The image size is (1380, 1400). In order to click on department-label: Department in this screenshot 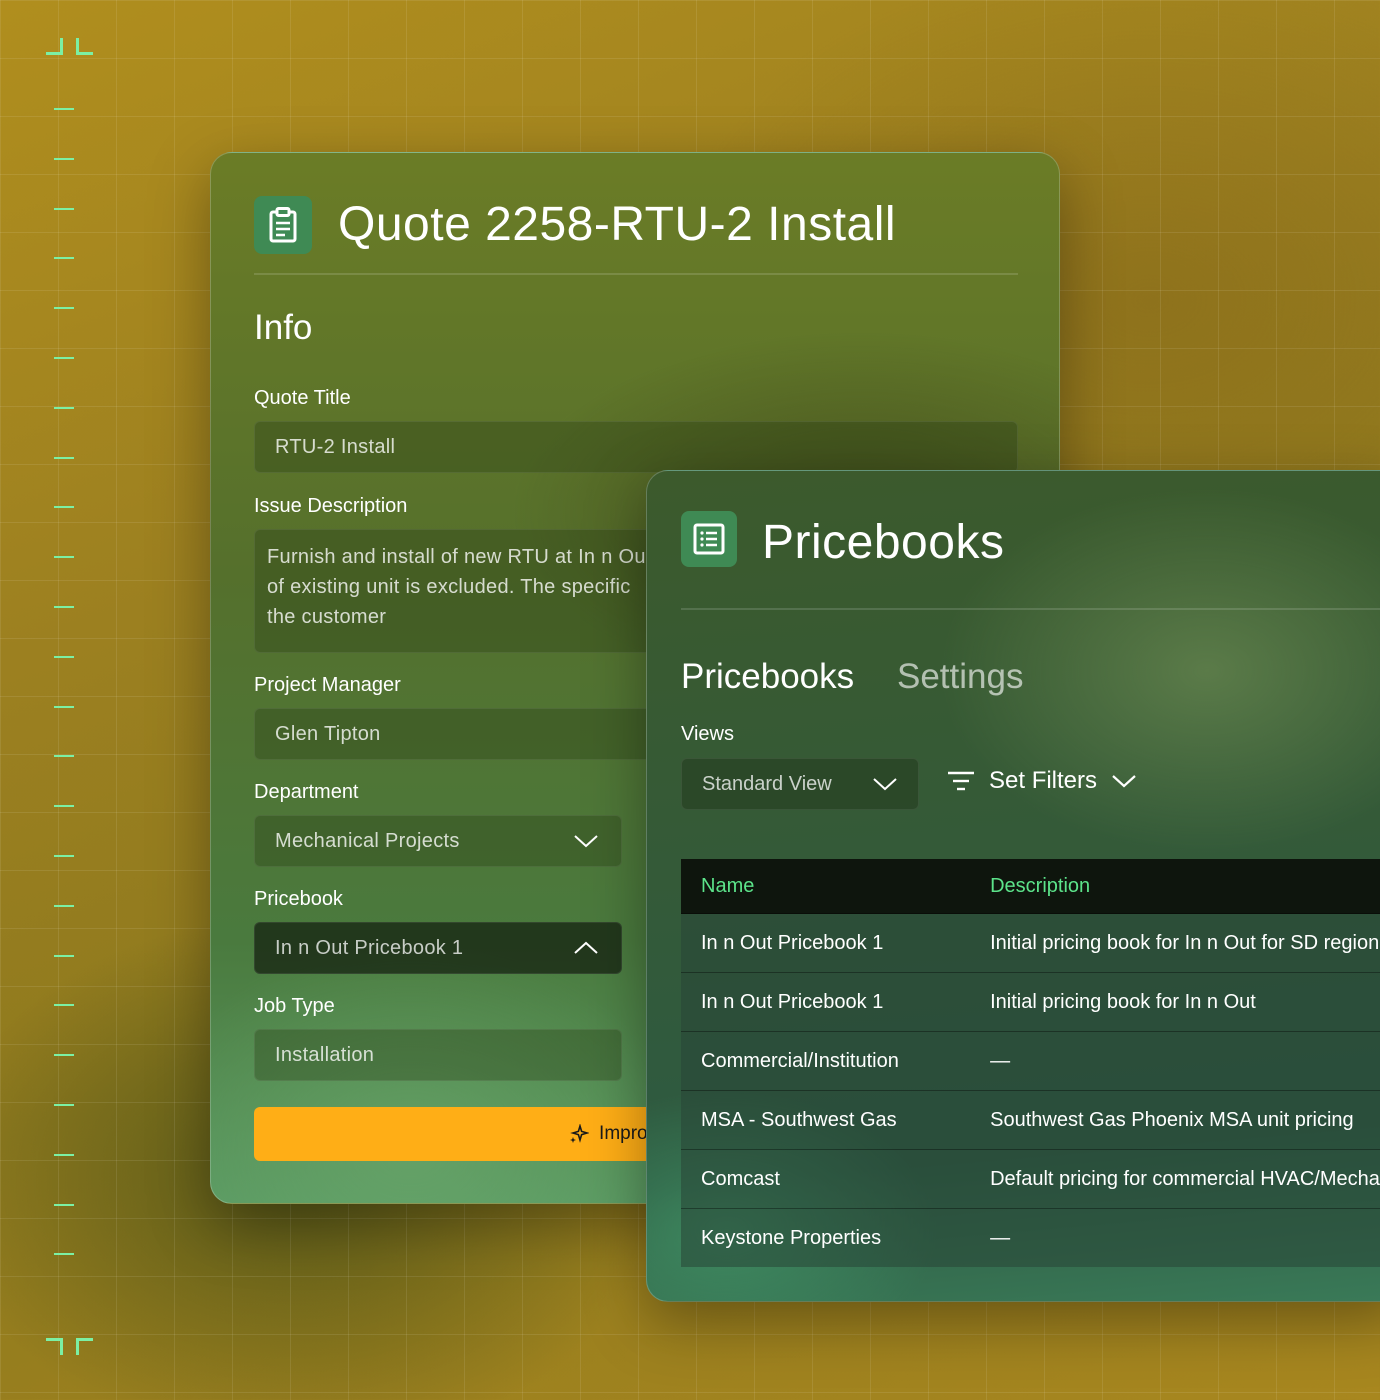, I will do `click(306, 792)`.